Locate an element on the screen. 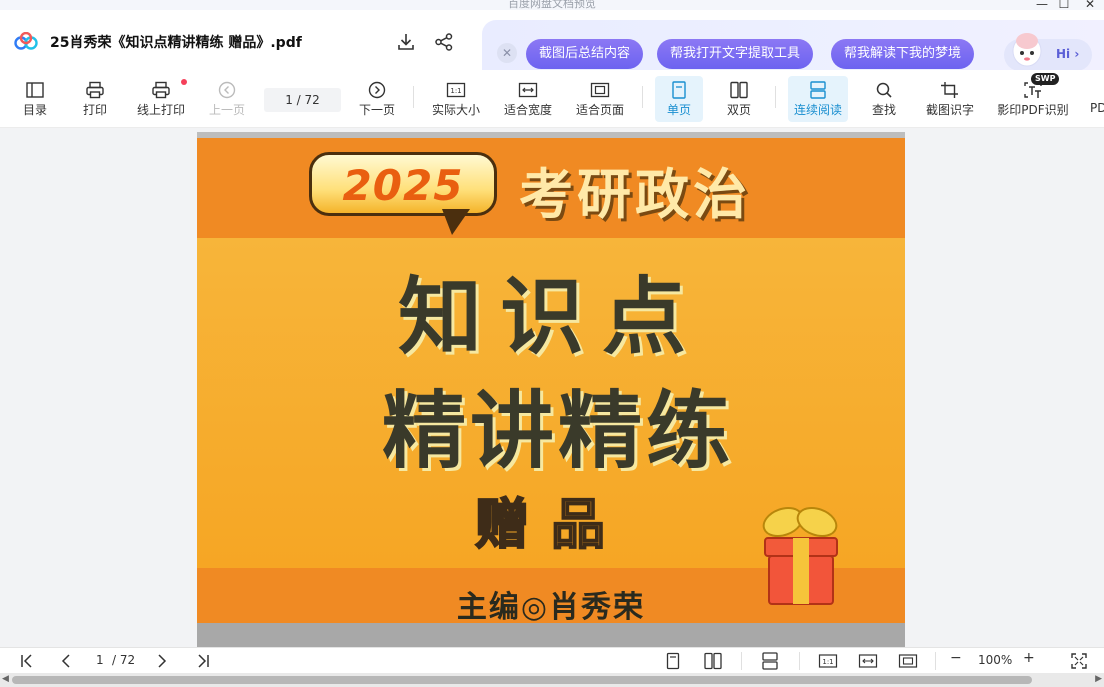 This screenshot has width=1104, height=687. prev-page-button: 上一页 is located at coordinates (227, 99).